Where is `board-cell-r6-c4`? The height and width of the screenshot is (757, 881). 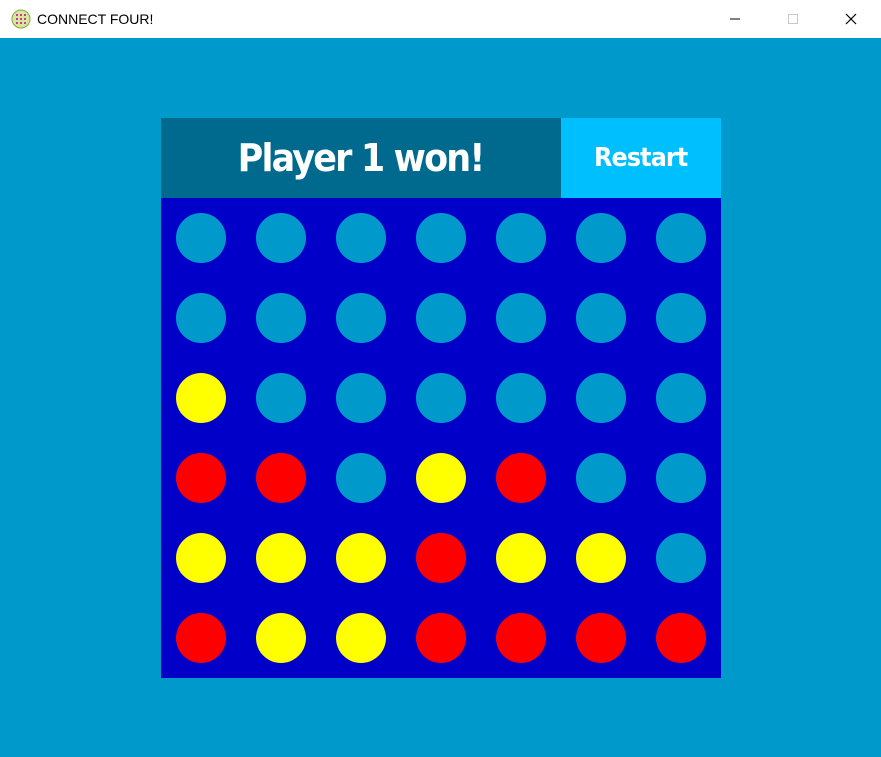 board-cell-r6-c4 is located at coordinates (441, 638).